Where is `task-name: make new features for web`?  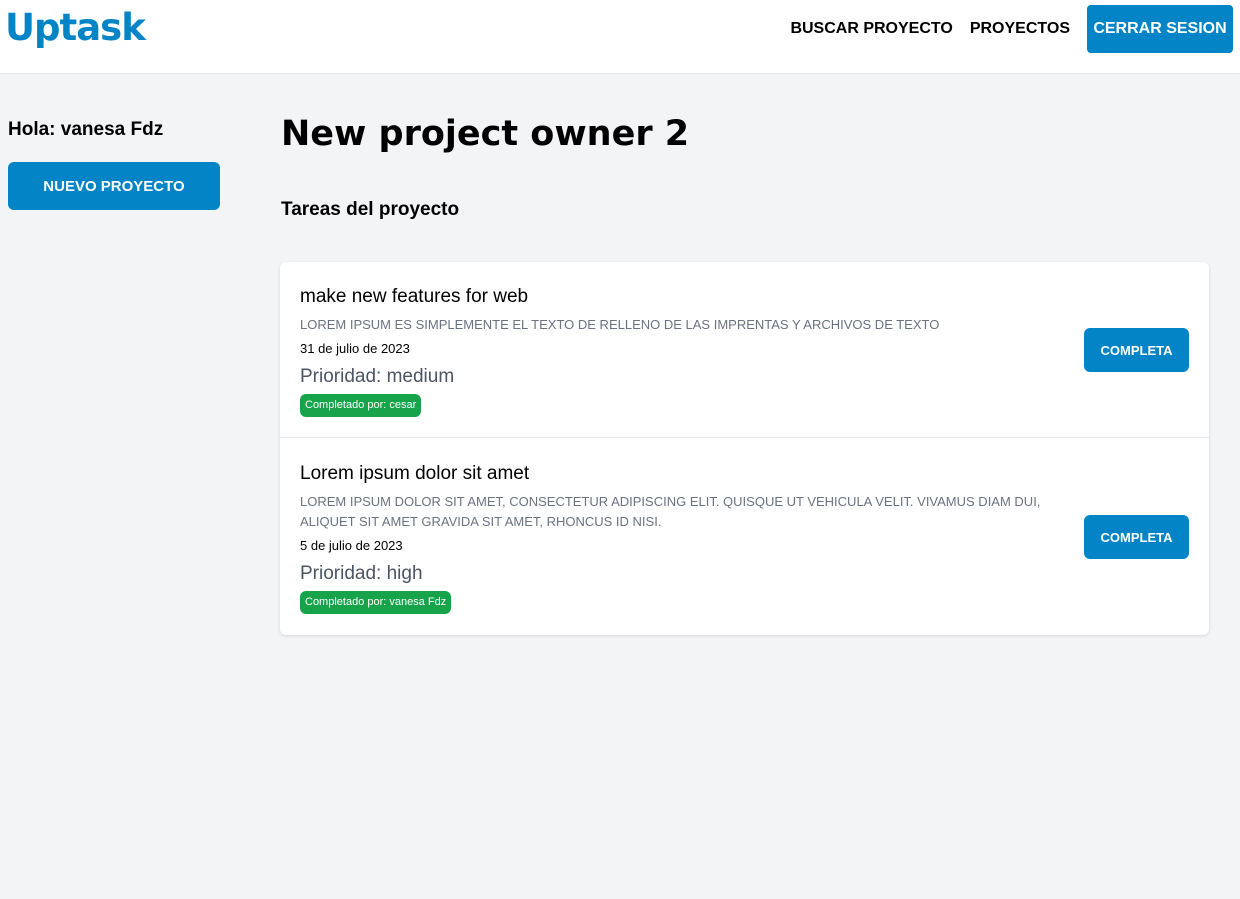 task-name: make new features for web is located at coordinates (414, 296).